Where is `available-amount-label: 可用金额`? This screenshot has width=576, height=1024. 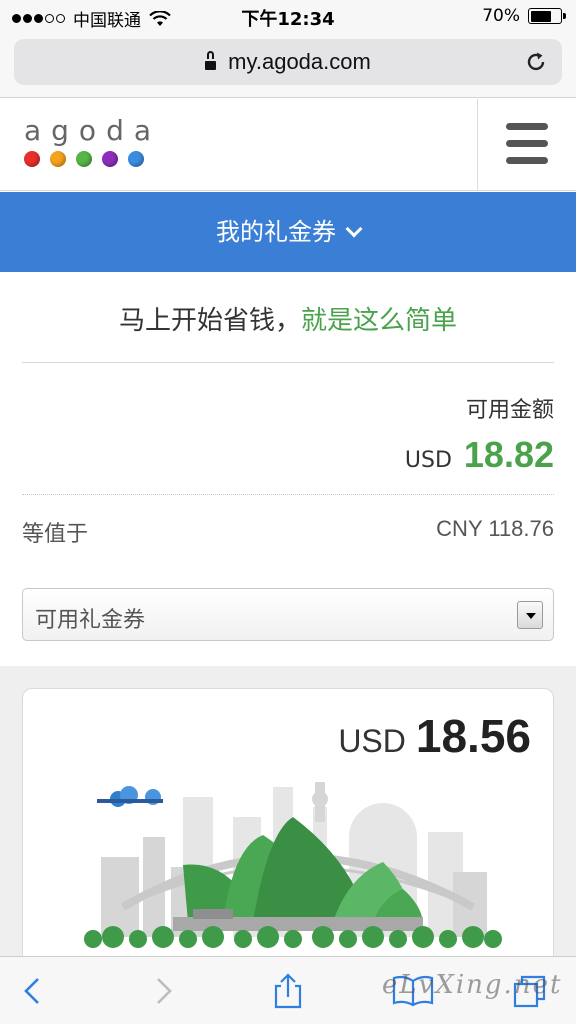 available-amount-label: 可用金额 is located at coordinates (509, 410).